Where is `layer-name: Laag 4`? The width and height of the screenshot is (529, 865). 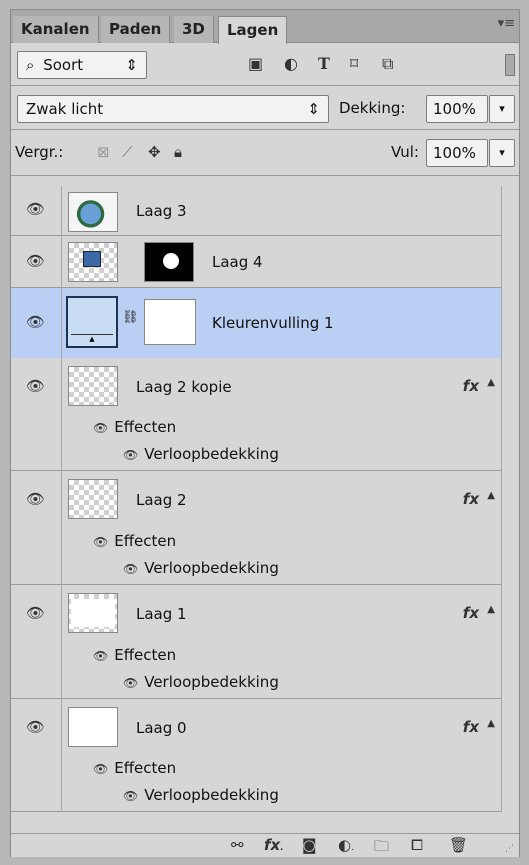
layer-name: Laag 4 is located at coordinates (237, 262).